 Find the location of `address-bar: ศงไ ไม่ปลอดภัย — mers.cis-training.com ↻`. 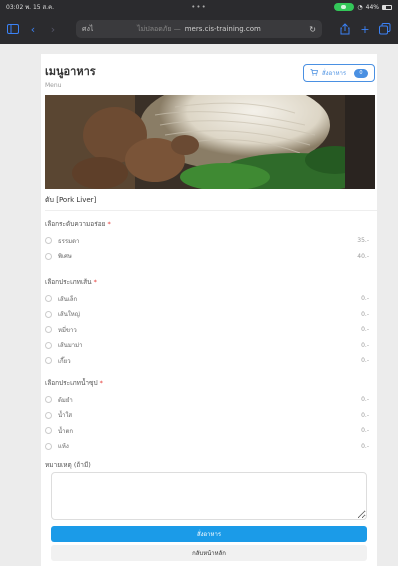

address-bar: ศงไ ไม่ปลอดภัย — mers.cis-training.com ↻ is located at coordinates (199, 29).